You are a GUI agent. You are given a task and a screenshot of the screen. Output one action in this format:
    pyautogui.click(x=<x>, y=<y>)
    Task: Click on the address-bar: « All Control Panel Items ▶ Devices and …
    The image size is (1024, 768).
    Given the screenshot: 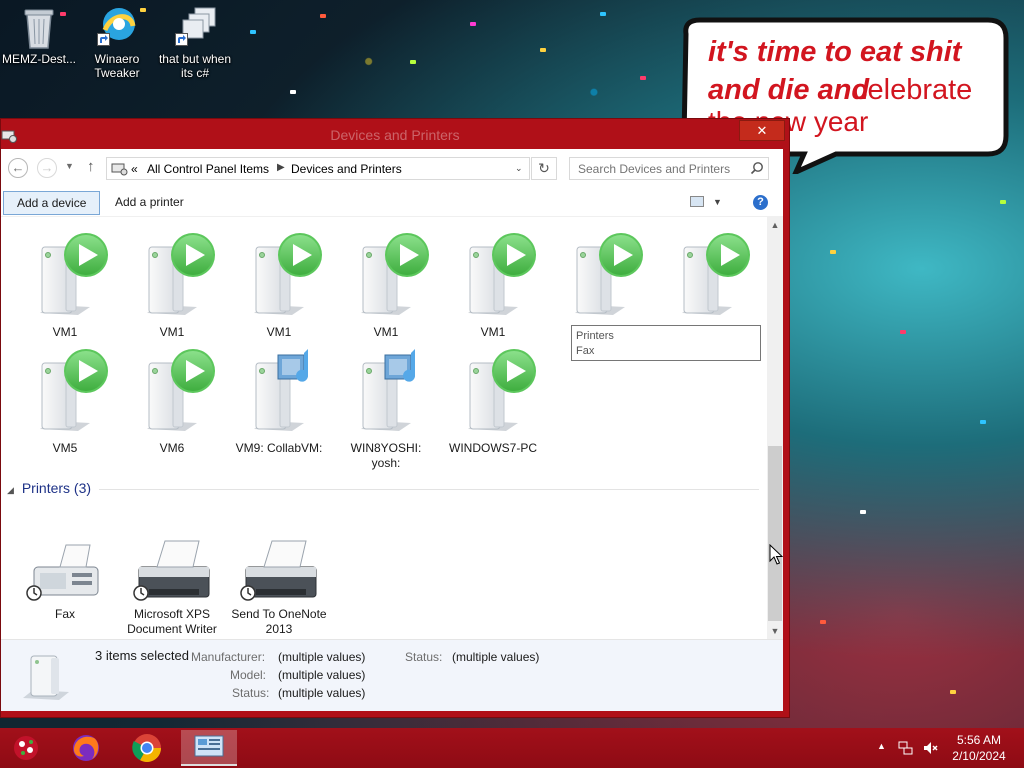 What is the action you would take?
    pyautogui.click(x=318, y=168)
    